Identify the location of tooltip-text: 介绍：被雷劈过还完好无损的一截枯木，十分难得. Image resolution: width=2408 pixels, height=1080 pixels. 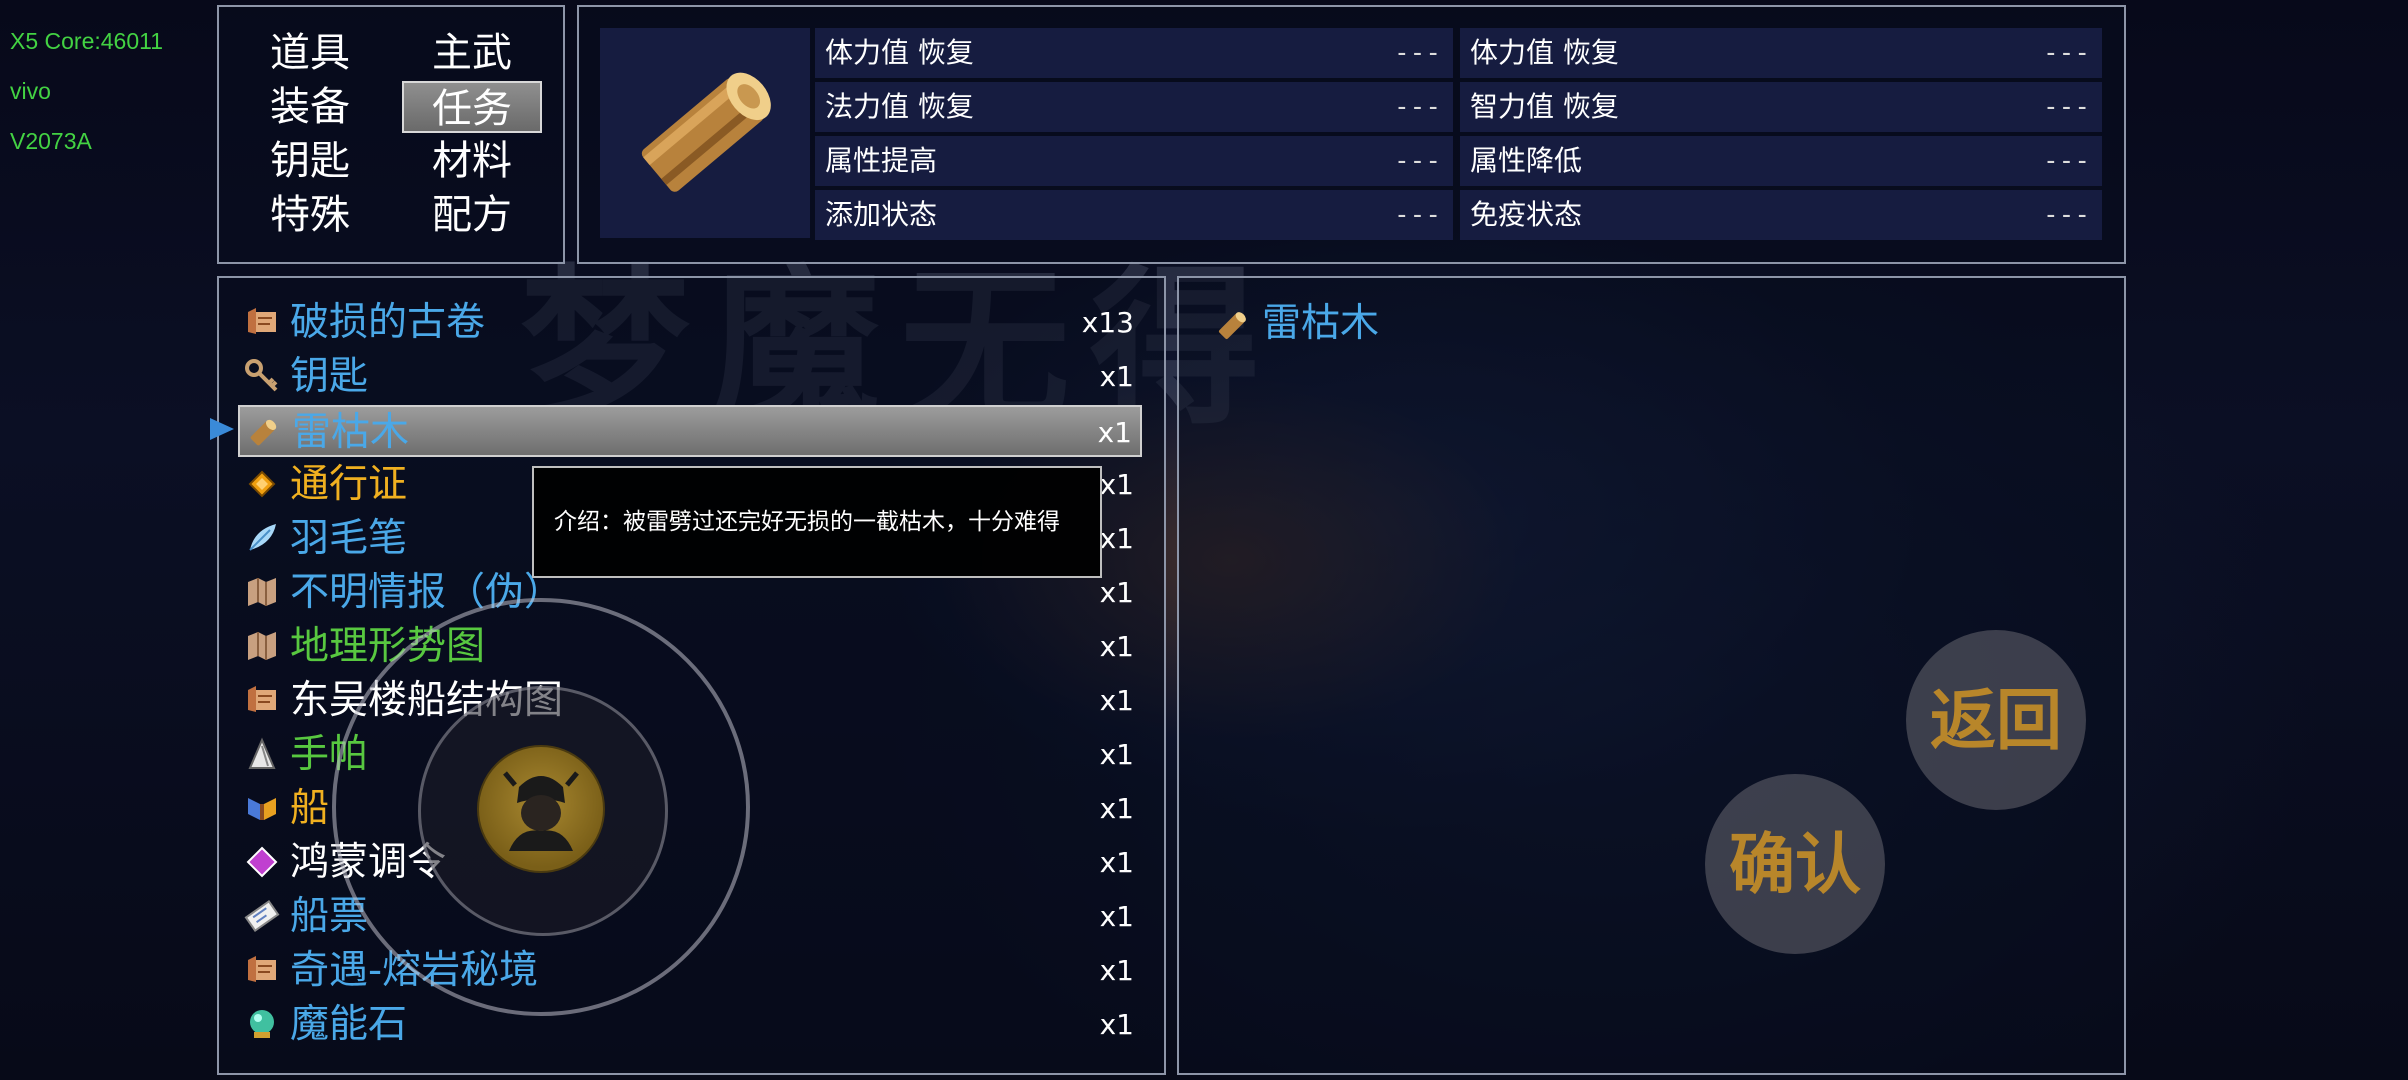
(807, 522).